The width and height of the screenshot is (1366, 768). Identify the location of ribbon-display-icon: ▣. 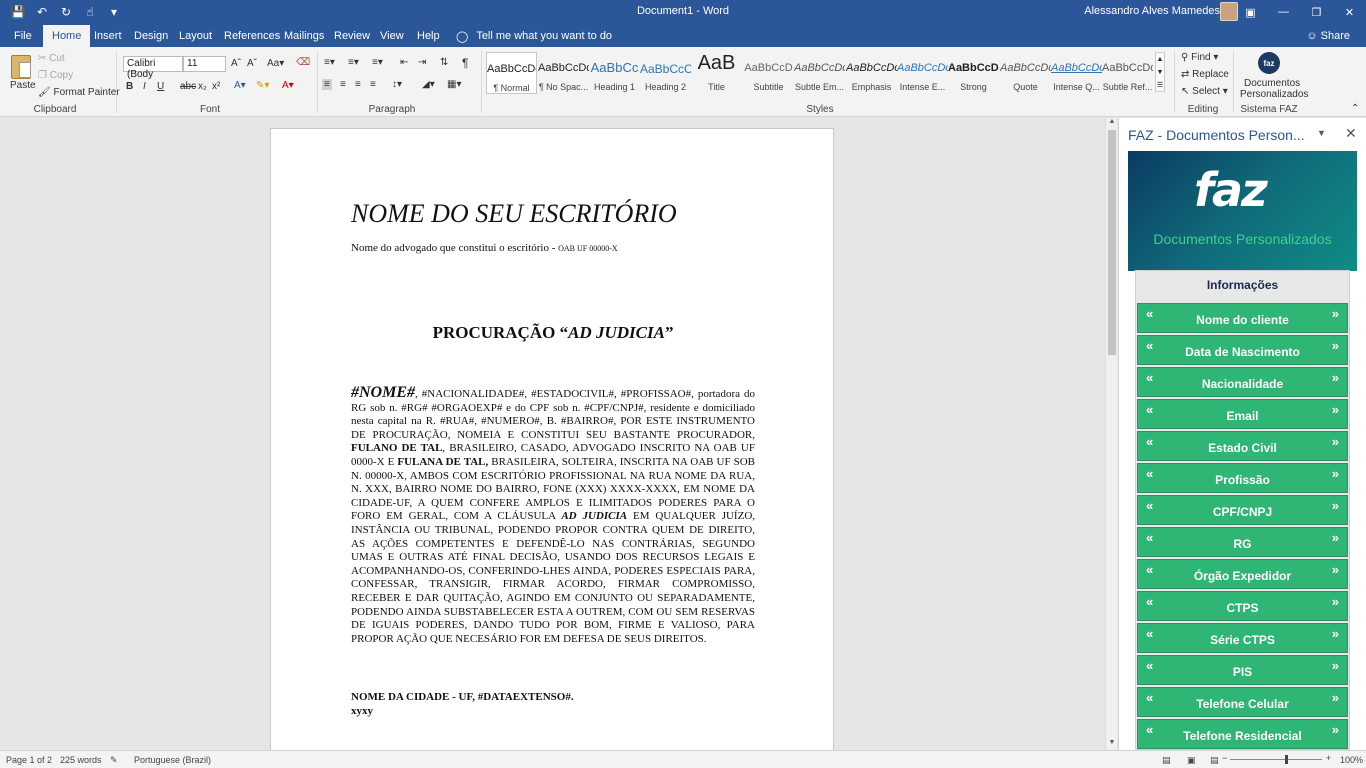
(1250, 12).